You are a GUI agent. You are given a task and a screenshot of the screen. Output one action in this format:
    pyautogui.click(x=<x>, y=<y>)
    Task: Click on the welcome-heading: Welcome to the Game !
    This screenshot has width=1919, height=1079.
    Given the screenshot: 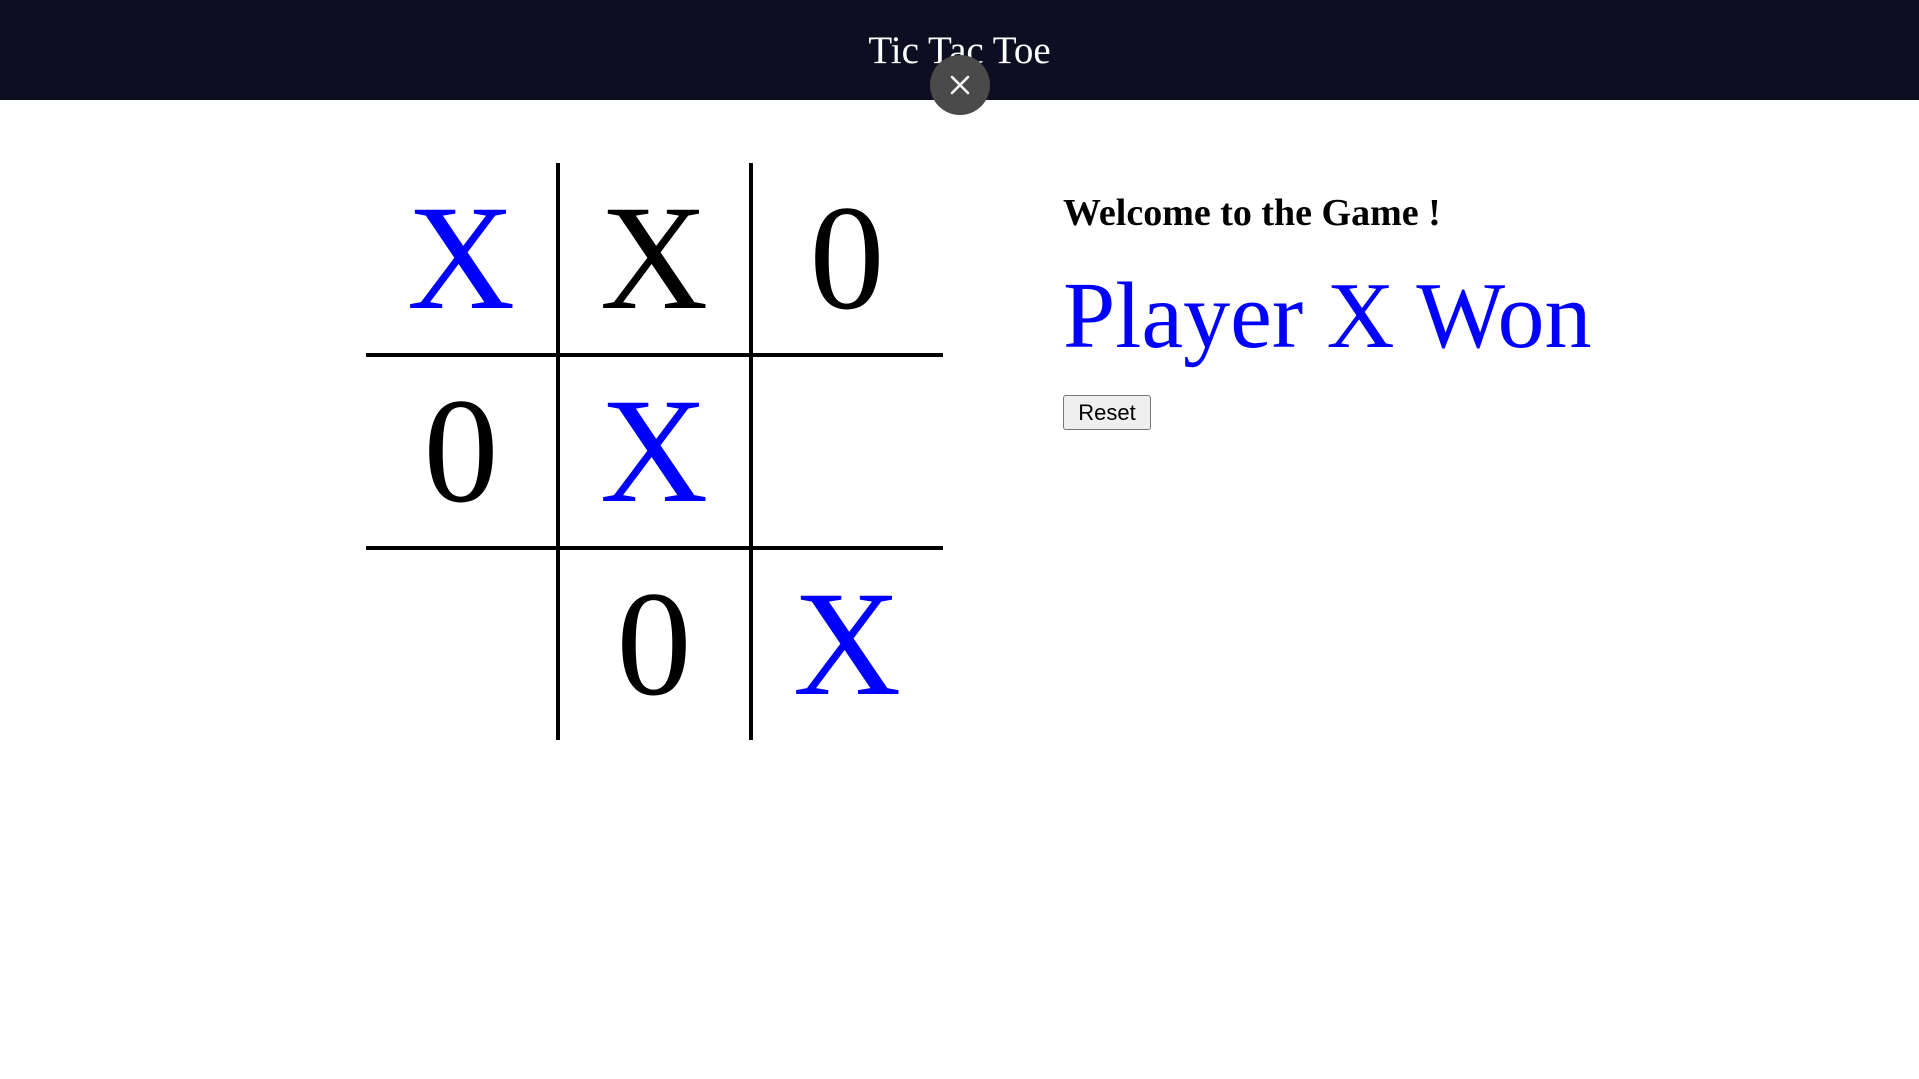 What is the action you would take?
    pyautogui.click(x=1252, y=213)
    